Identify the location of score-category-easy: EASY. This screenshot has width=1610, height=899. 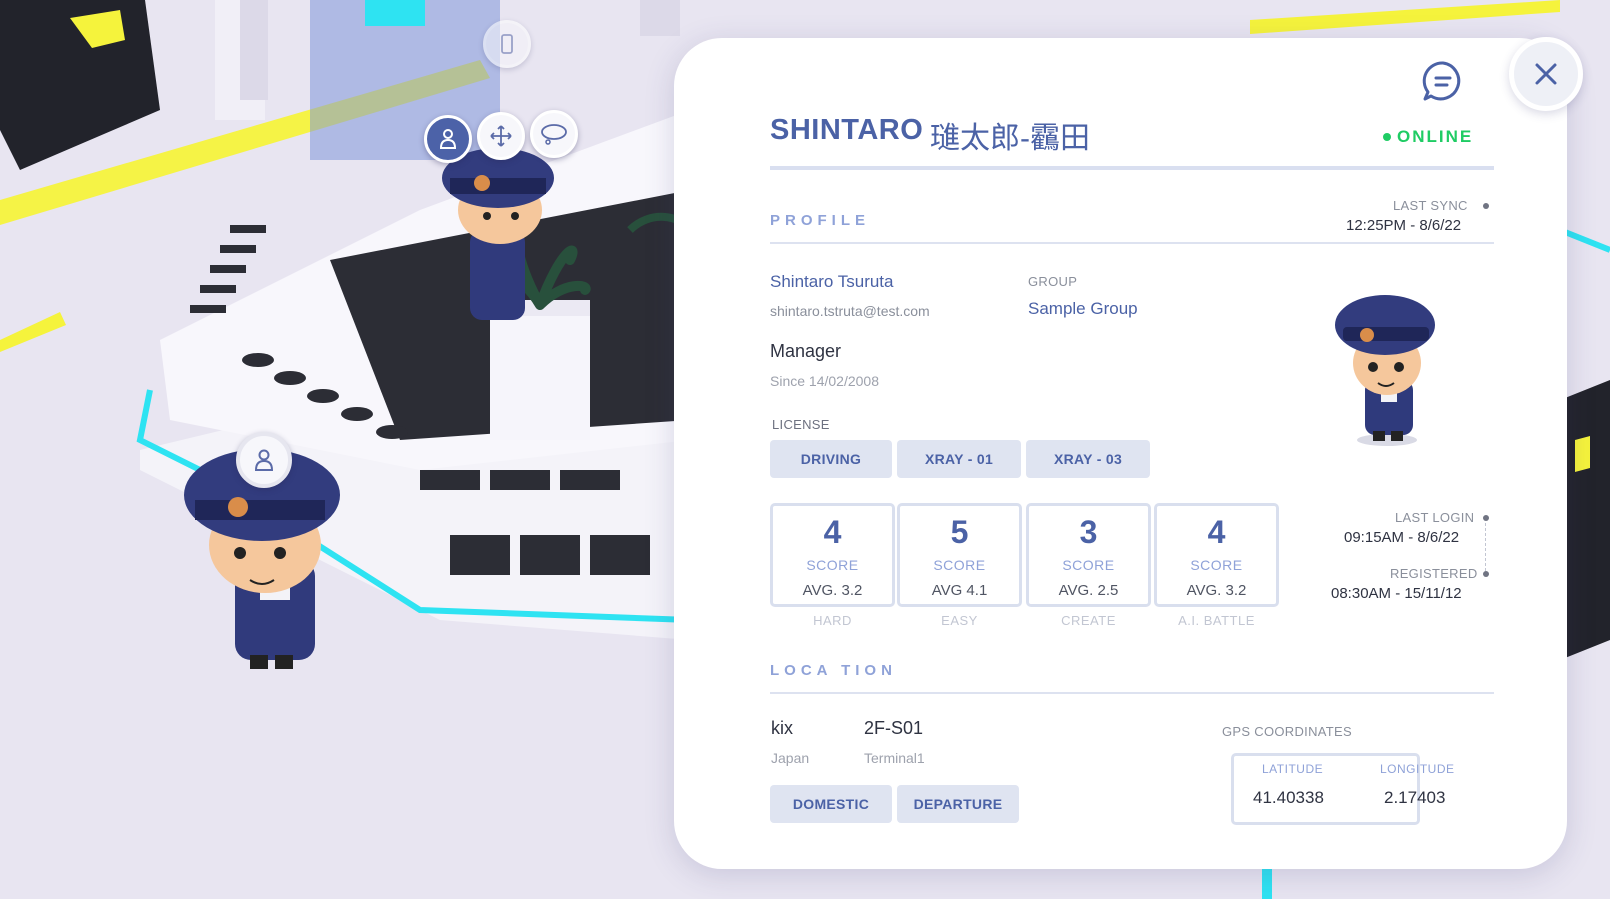
(959, 620).